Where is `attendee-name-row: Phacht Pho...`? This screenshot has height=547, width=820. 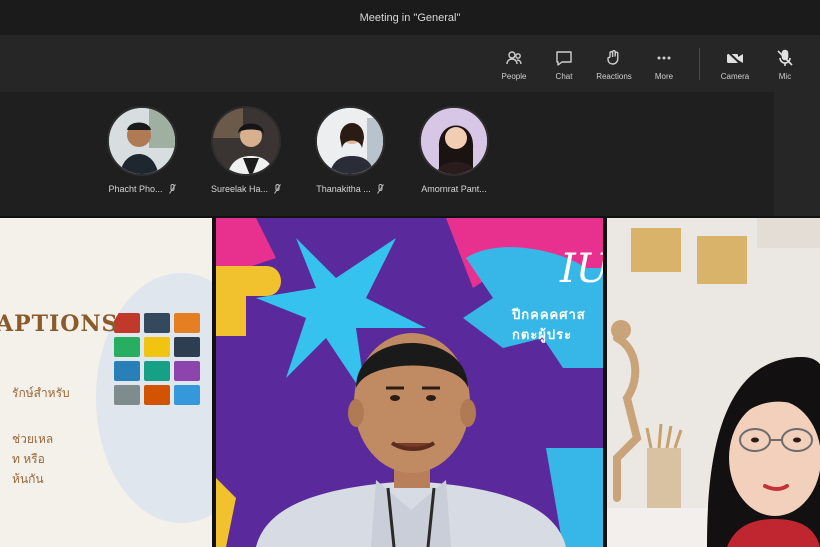 attendee-name-row: Phacht Pho... is located at coordinates (142, 189).